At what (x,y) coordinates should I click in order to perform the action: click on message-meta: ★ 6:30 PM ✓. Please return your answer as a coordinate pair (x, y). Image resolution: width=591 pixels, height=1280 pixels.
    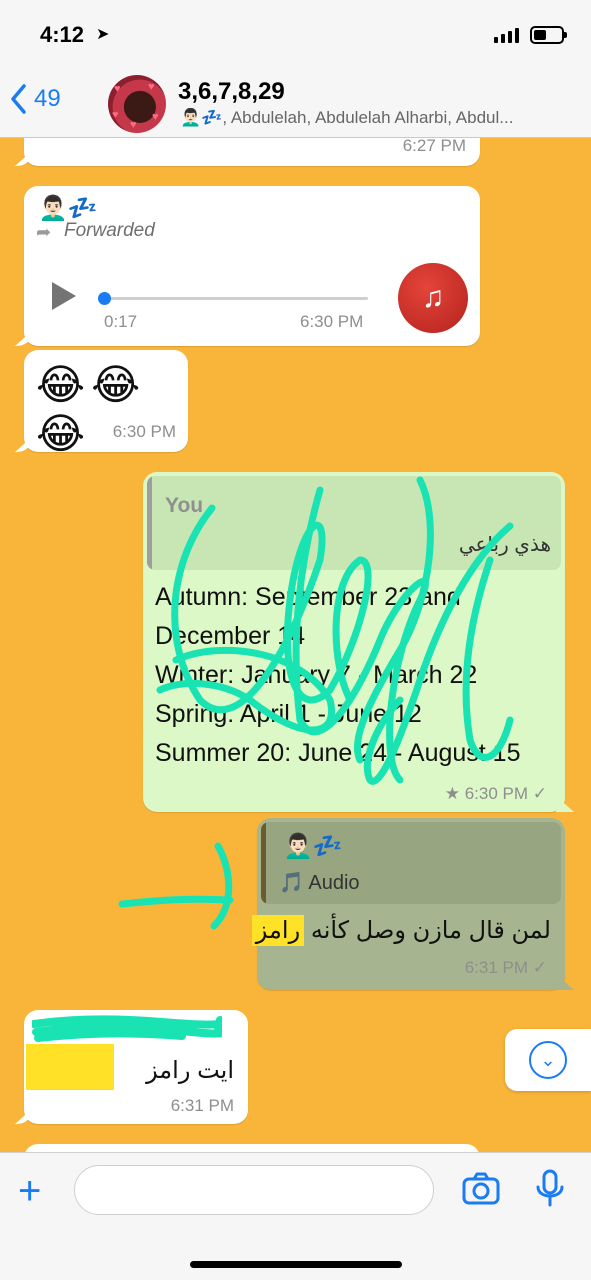
    Looking at the image, I should click on (496, 794).